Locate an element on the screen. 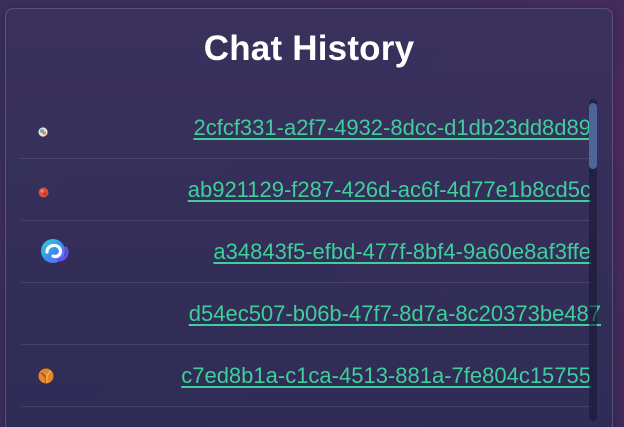 This screenshot has height=427, width=624. list-item: ab921129-f287-426d-ac6f-4d77e1b8cd5c is located at coordinates (306, 190).